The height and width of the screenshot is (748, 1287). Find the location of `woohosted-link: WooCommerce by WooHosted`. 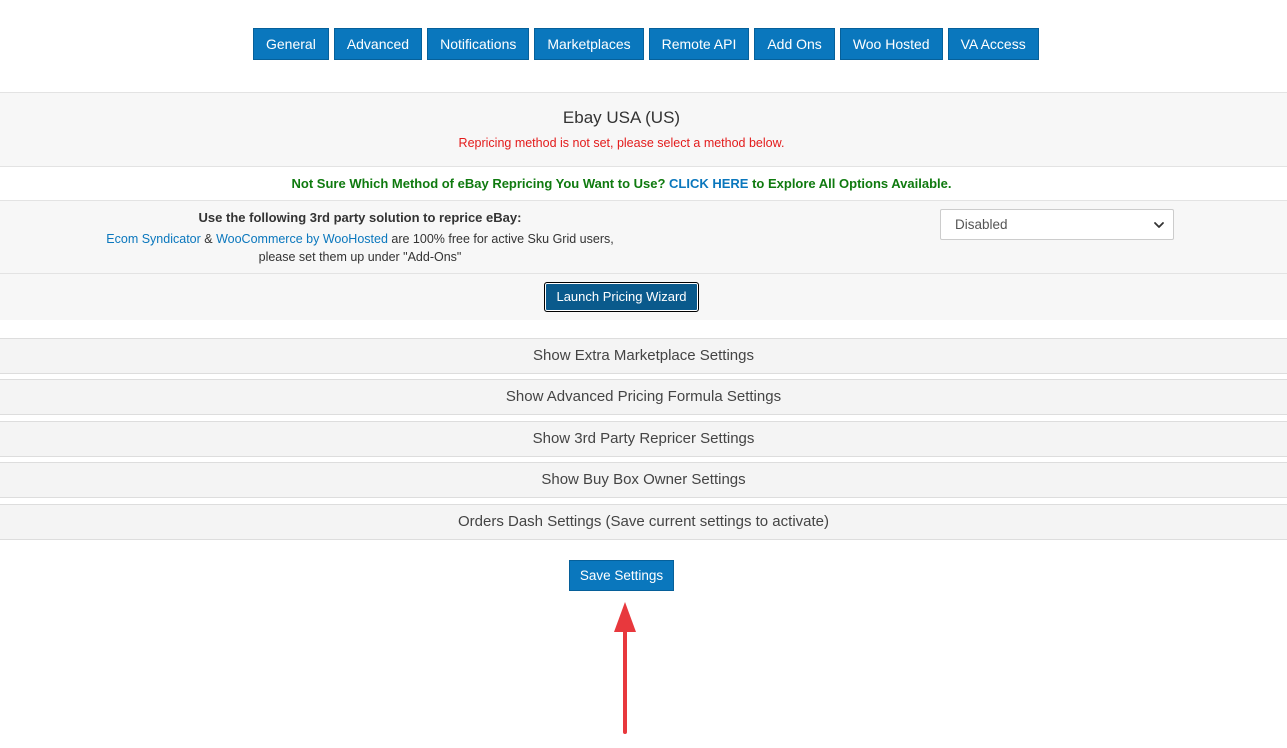

woohosted-link: WooCommerce by WooHosted is located at coordinates (302, 239).